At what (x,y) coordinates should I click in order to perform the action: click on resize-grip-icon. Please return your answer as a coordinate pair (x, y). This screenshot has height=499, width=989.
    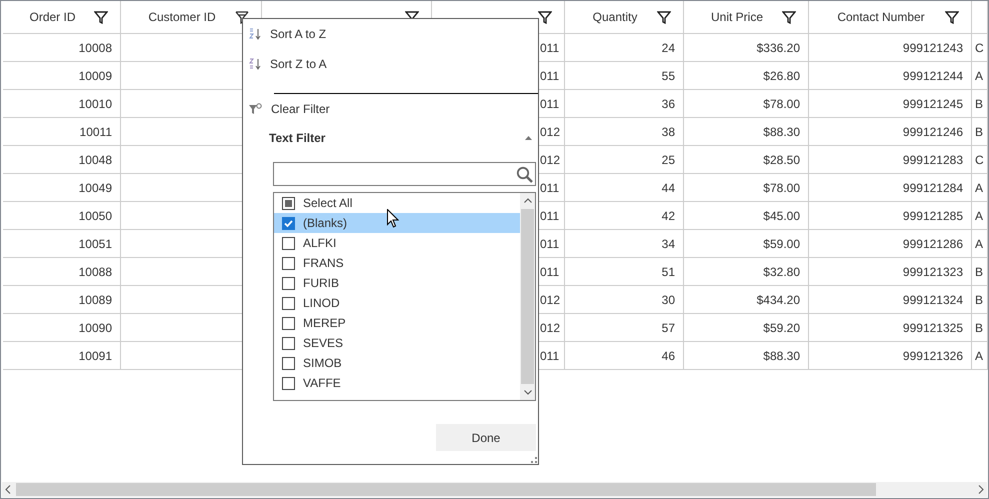
    Looking at the image, I should click on (534, 460).